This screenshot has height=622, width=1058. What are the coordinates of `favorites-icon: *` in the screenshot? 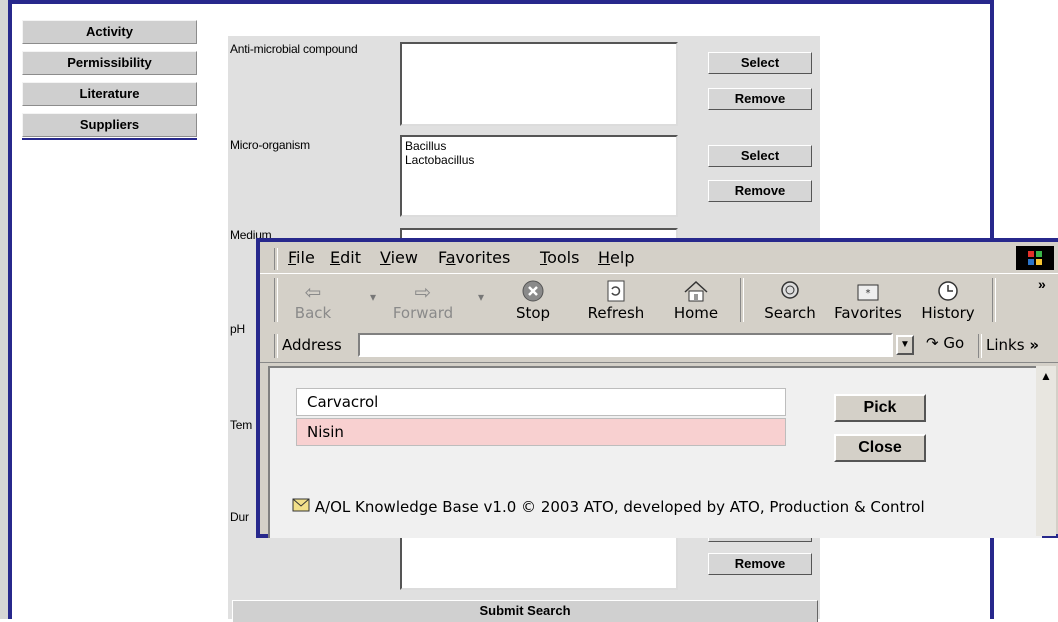 It's located at (868, 292).